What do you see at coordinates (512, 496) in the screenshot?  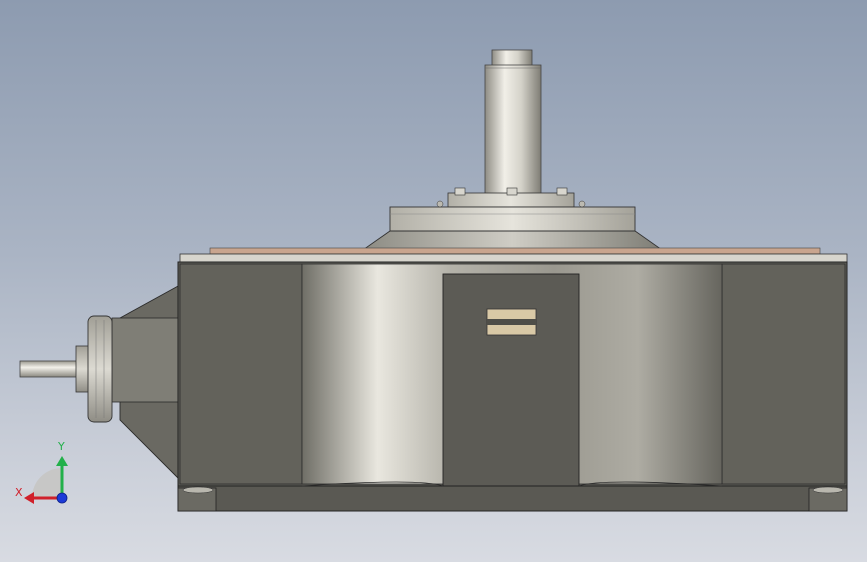 I see `base-plate` at bounding box center [512, 496].